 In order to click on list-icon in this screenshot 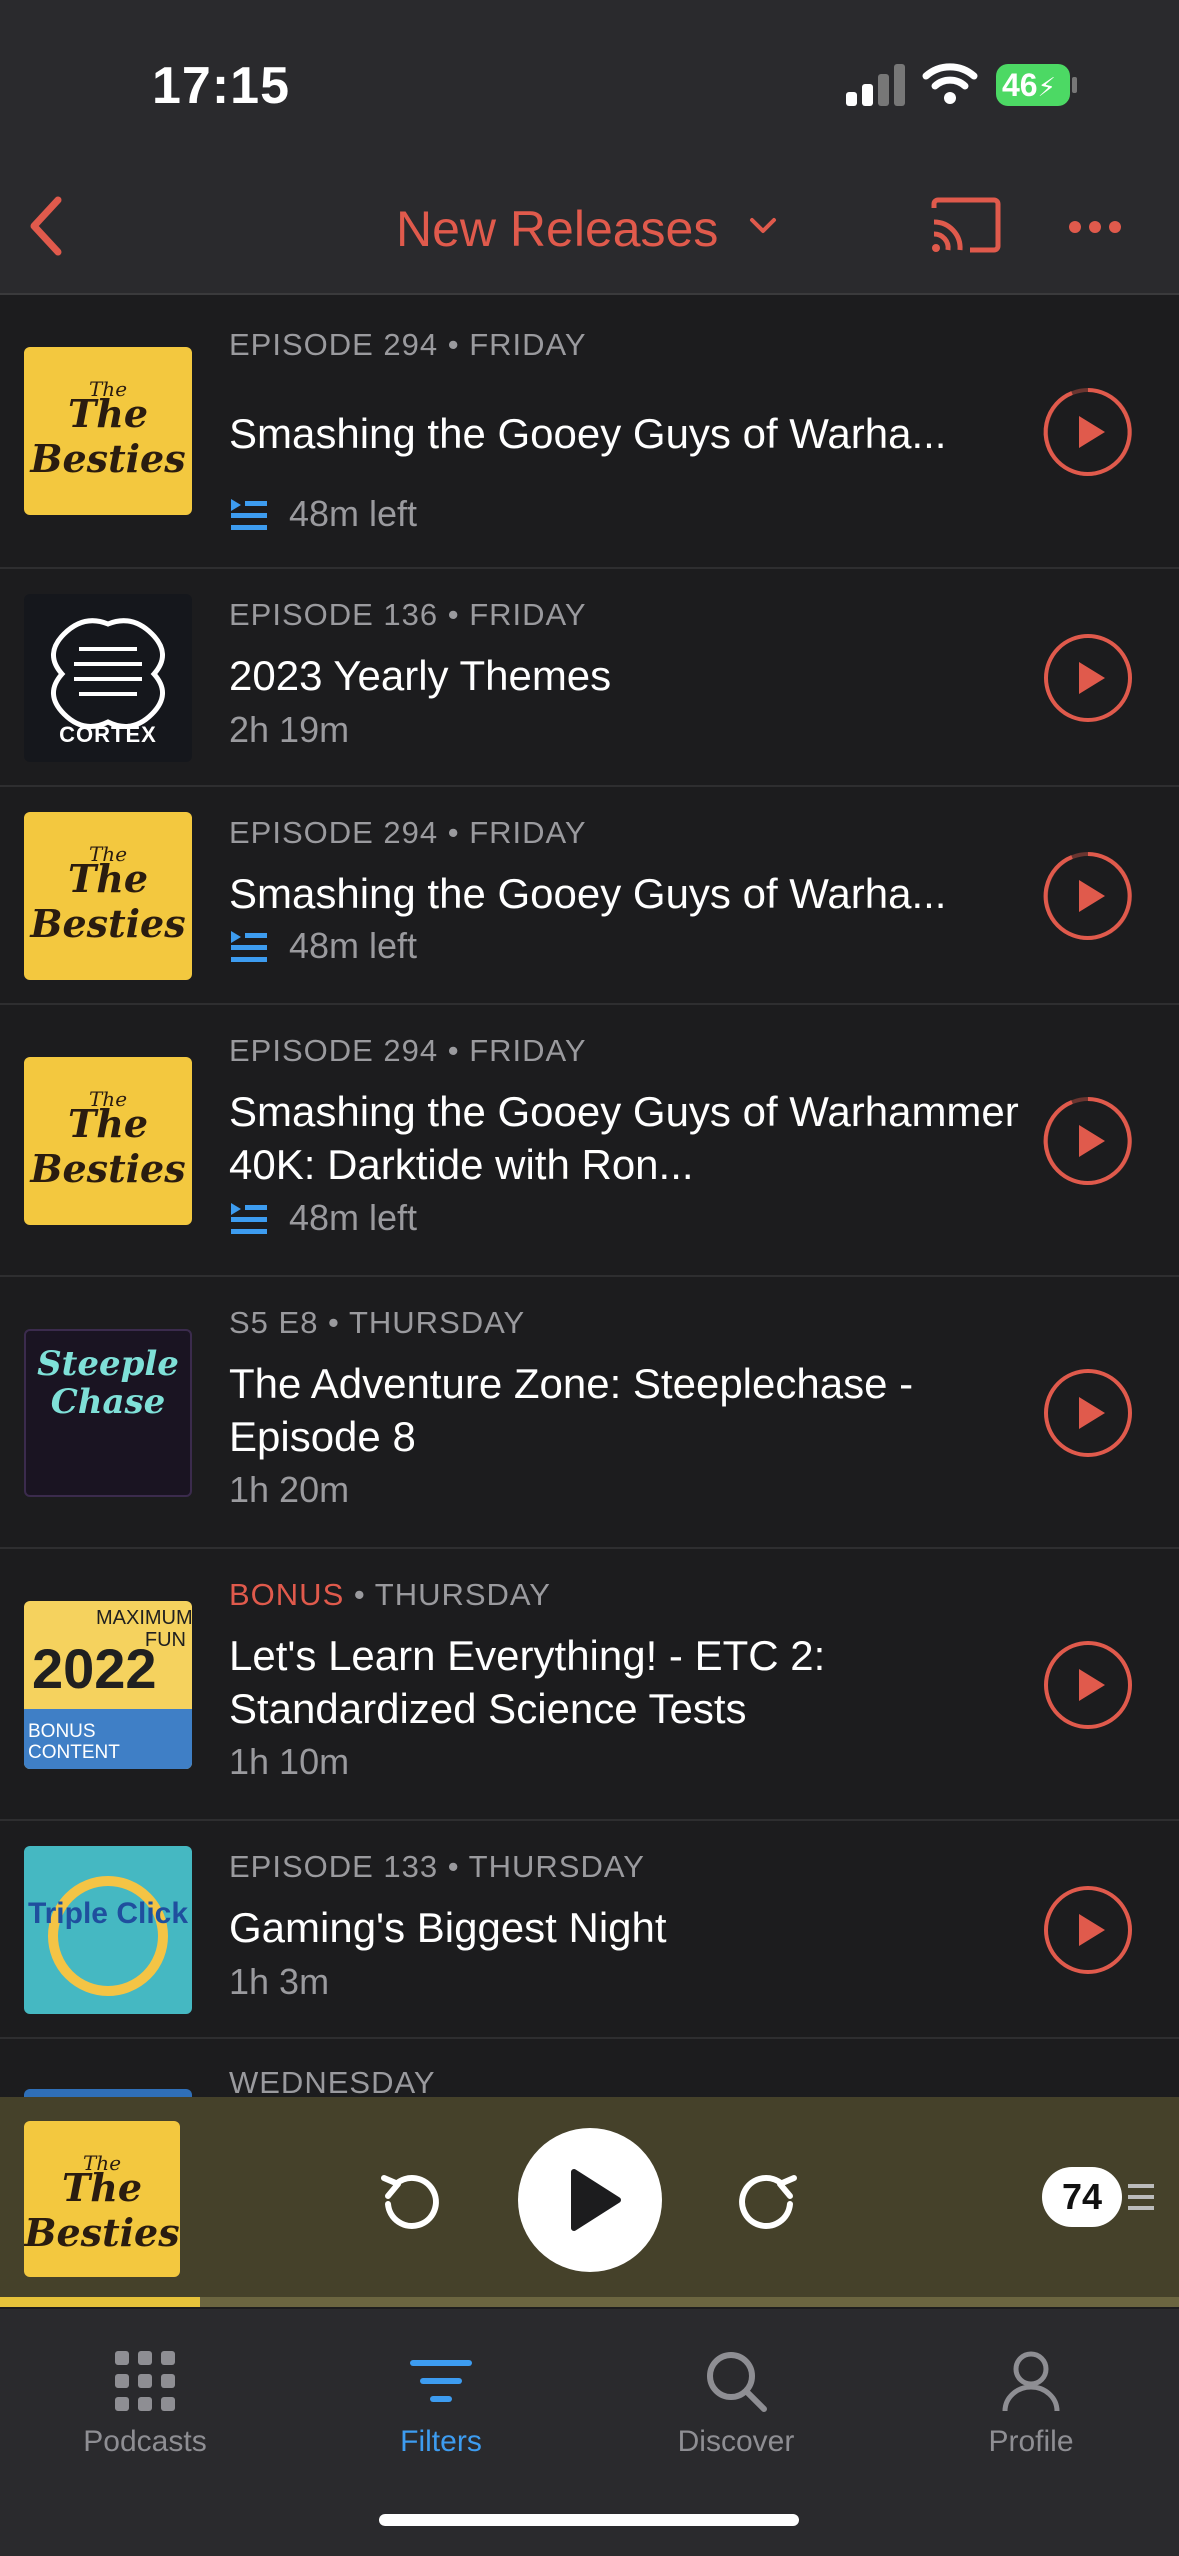, I will do `click(1141, 2197)`.